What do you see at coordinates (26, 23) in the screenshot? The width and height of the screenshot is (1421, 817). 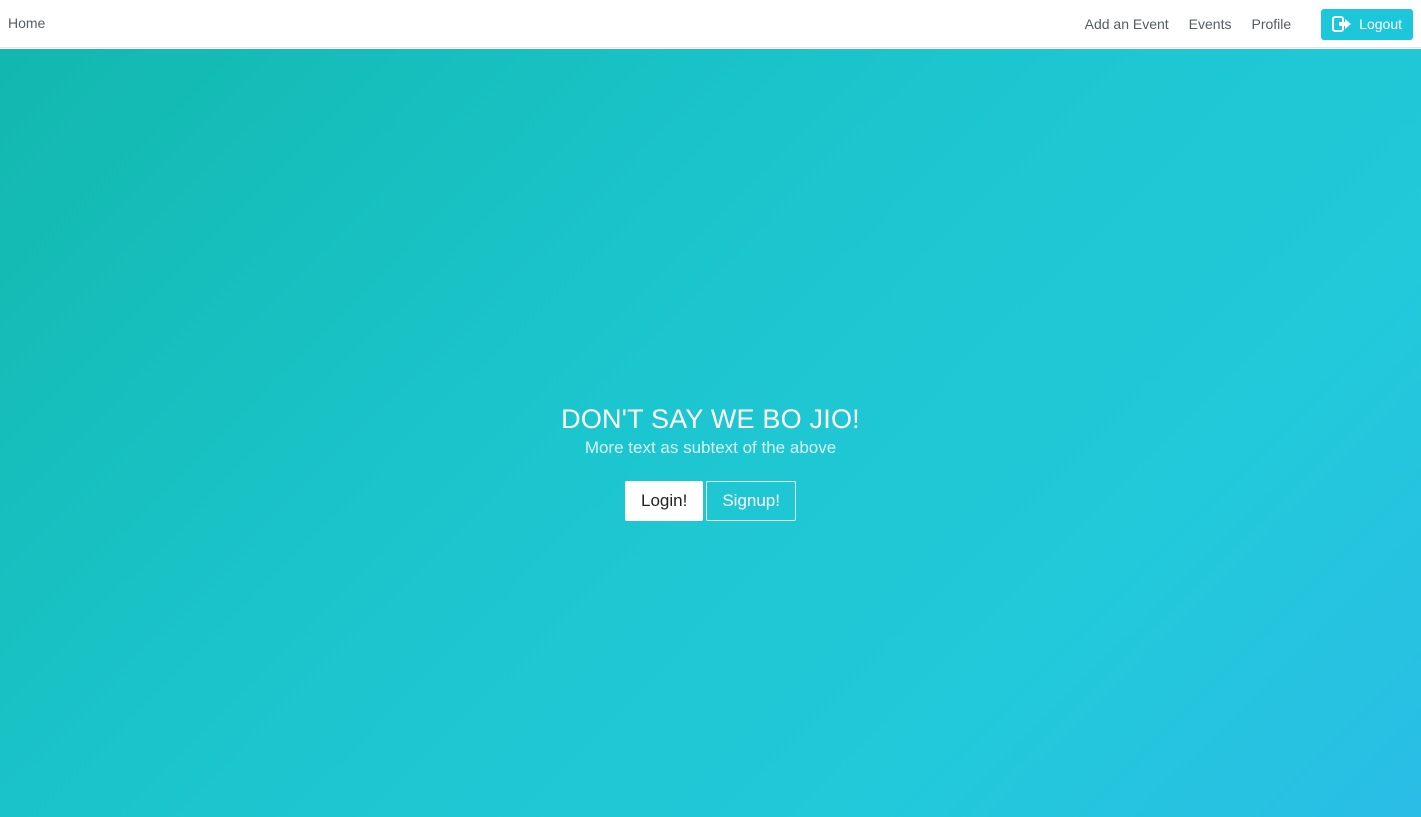 I see `nav-home-link: Home` at bounding box center [26, 23].